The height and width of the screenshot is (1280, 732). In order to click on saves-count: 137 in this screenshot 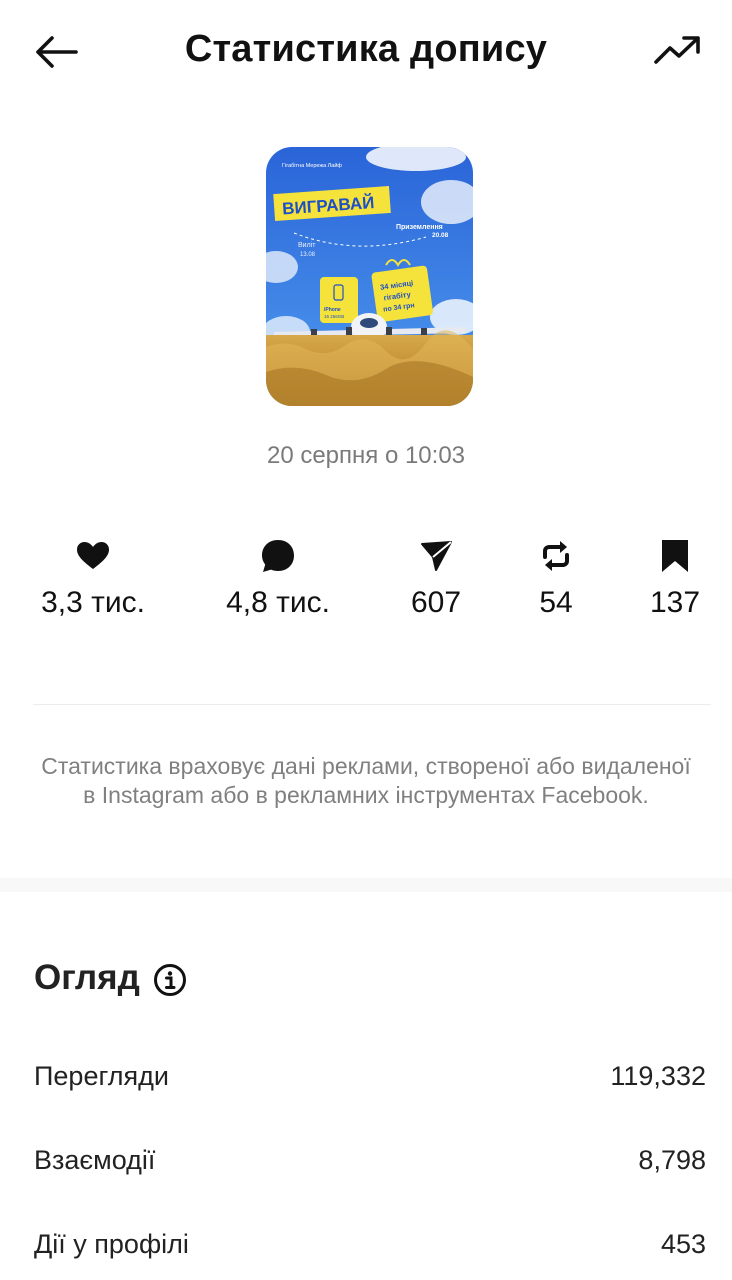, I will do `click(675, 602)`.